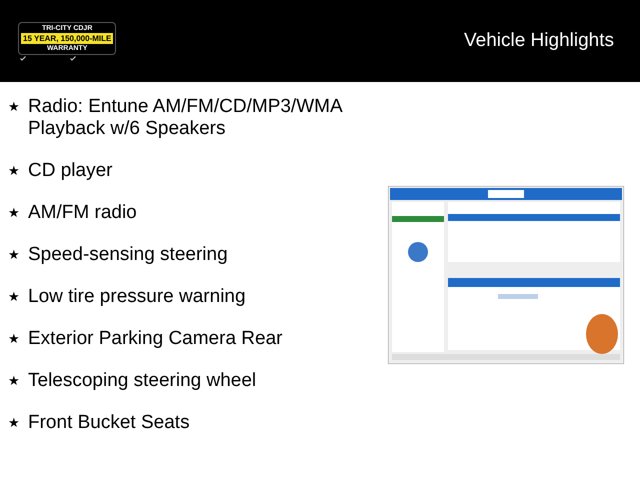  I want to click on highlight-text: Low tire pressure warning, so click(137, 297).